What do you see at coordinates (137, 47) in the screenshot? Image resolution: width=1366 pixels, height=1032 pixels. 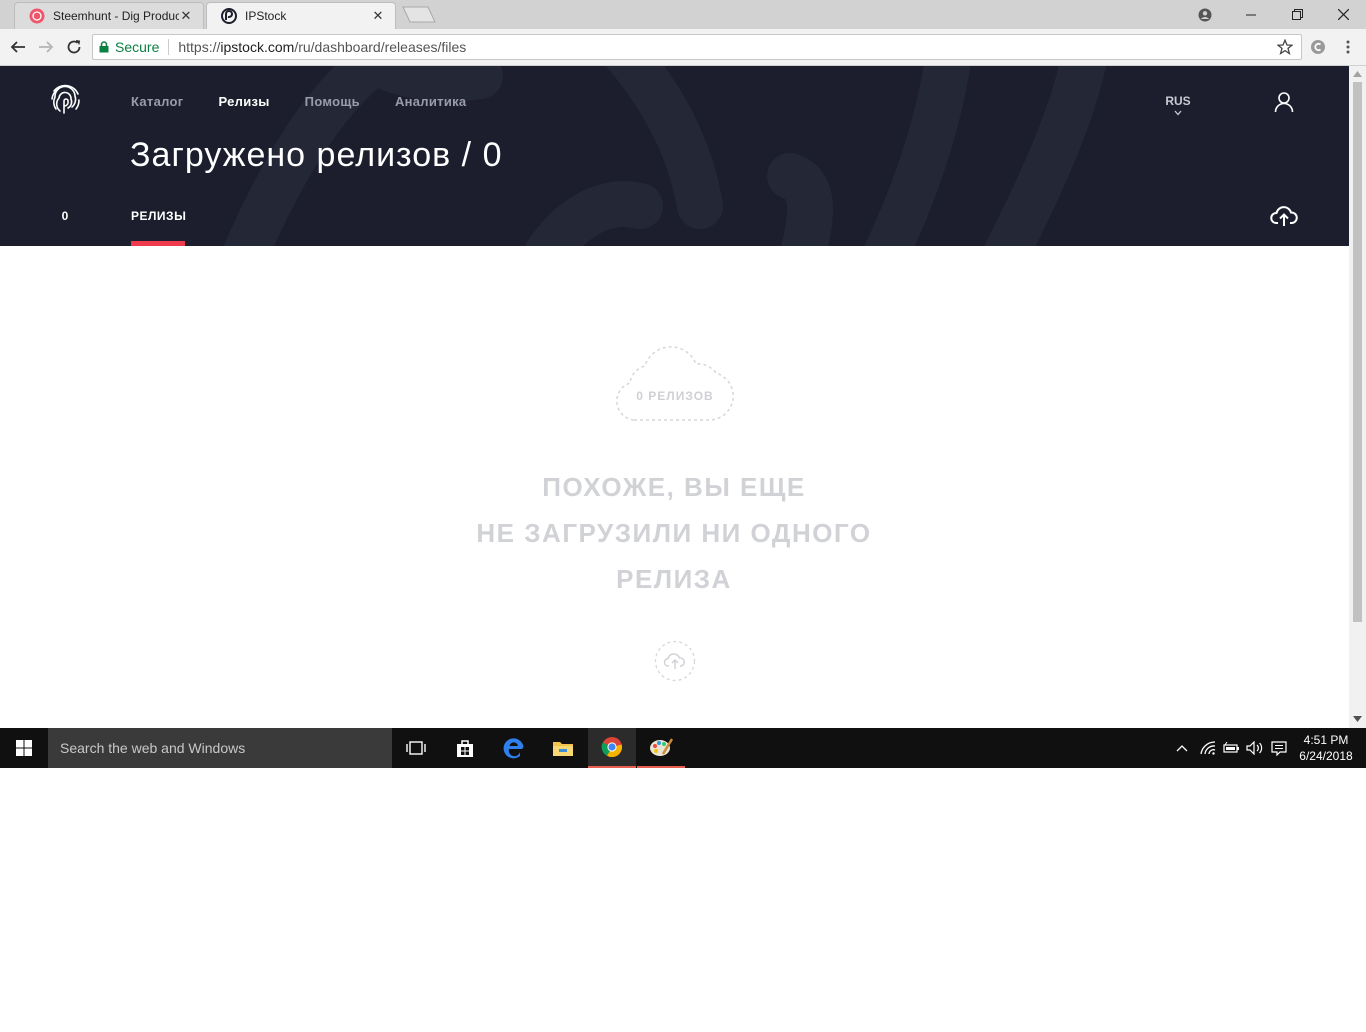 I see `secure-label: Secure` at bounding box center [137, 47].